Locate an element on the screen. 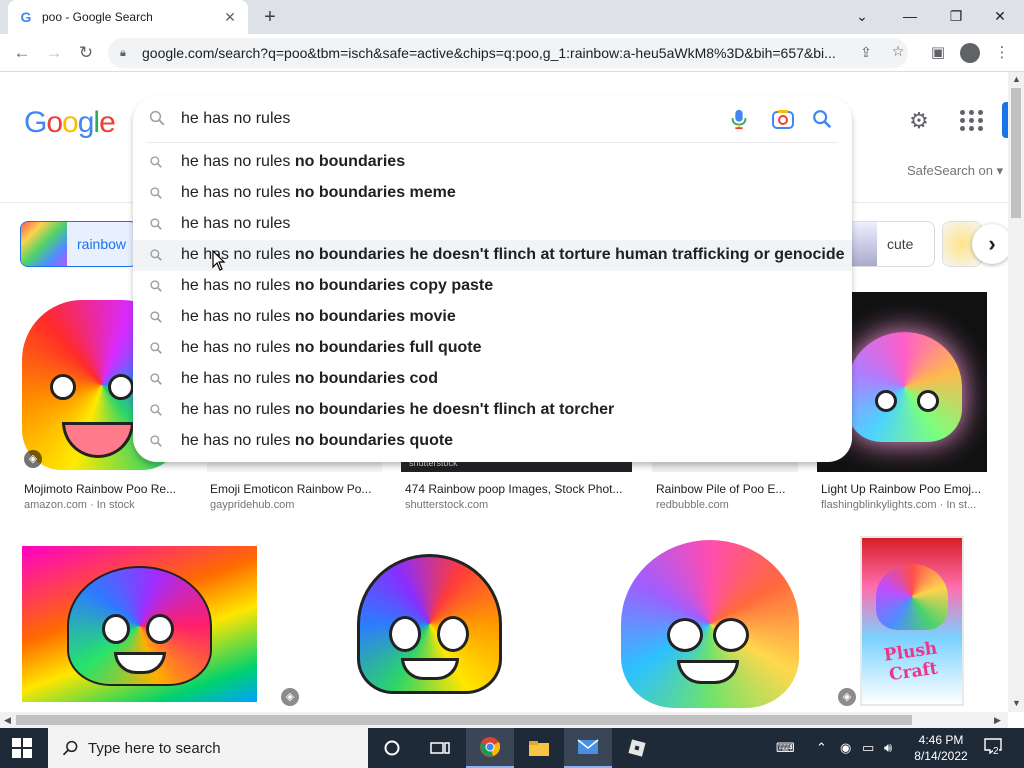  horizontal-scrollbar: ◀ ▶ is located at coordinates (504, 720).